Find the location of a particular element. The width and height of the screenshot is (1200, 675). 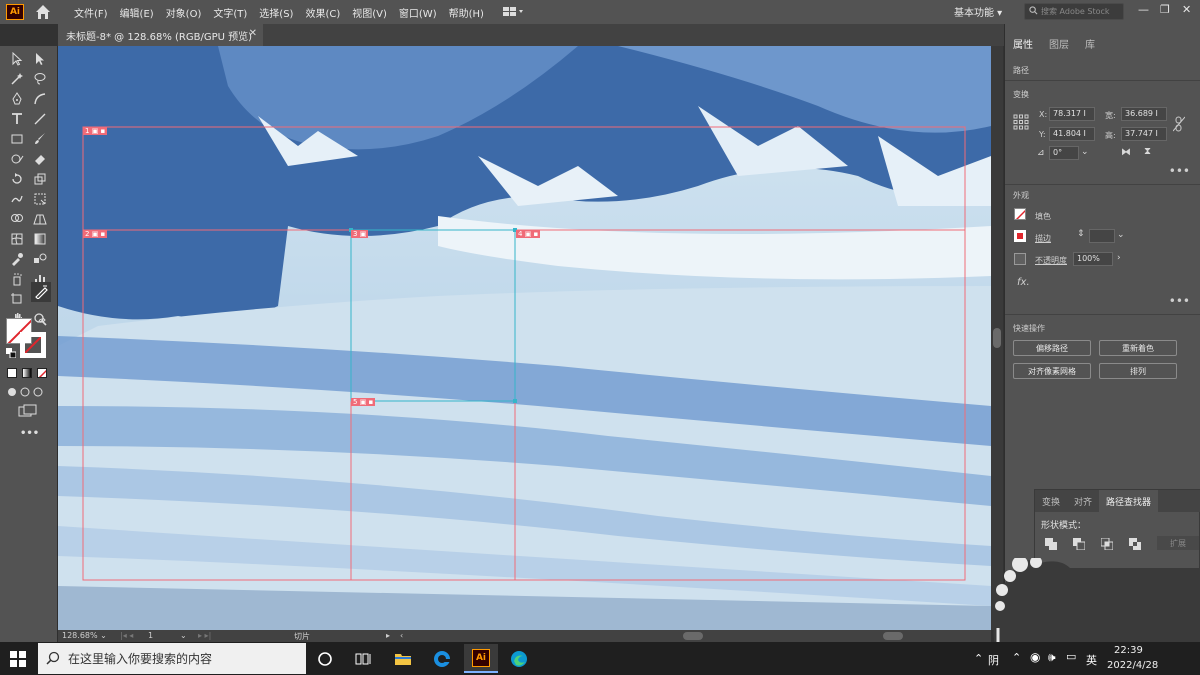

edge-legacy-icon is located at coordinates (442, 659).